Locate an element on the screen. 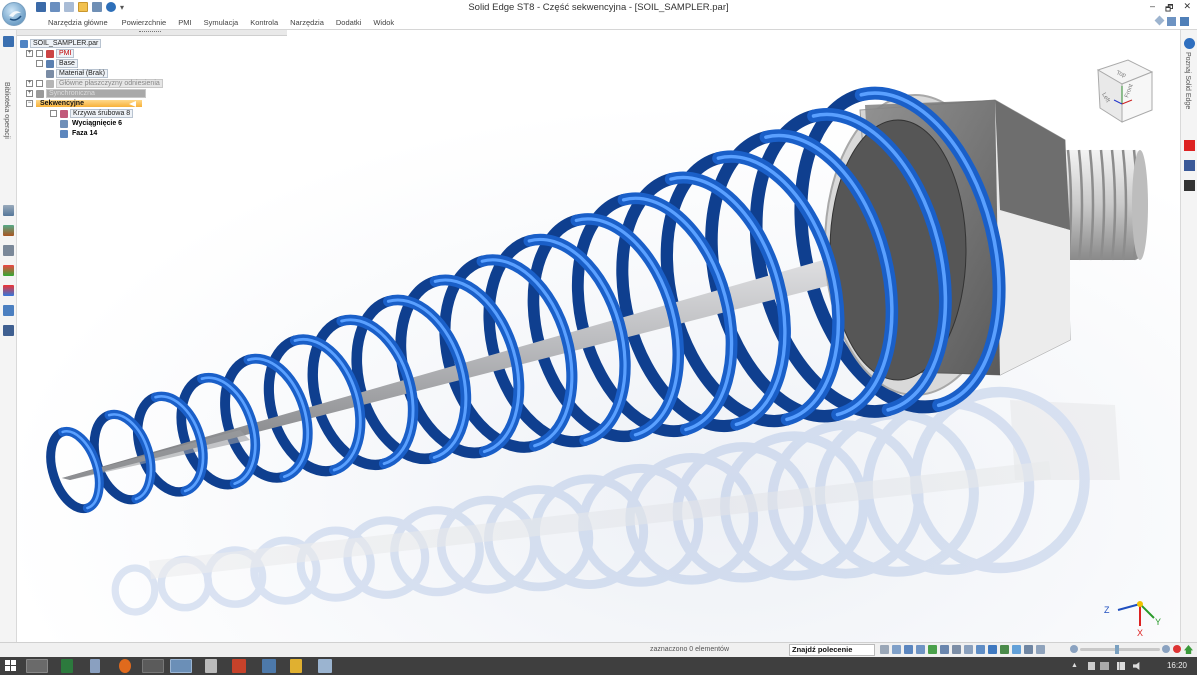 Image resolution: width=1197 pixels, height=675 pixels. volume-tray-icon is located at coordinates (1136, 666).